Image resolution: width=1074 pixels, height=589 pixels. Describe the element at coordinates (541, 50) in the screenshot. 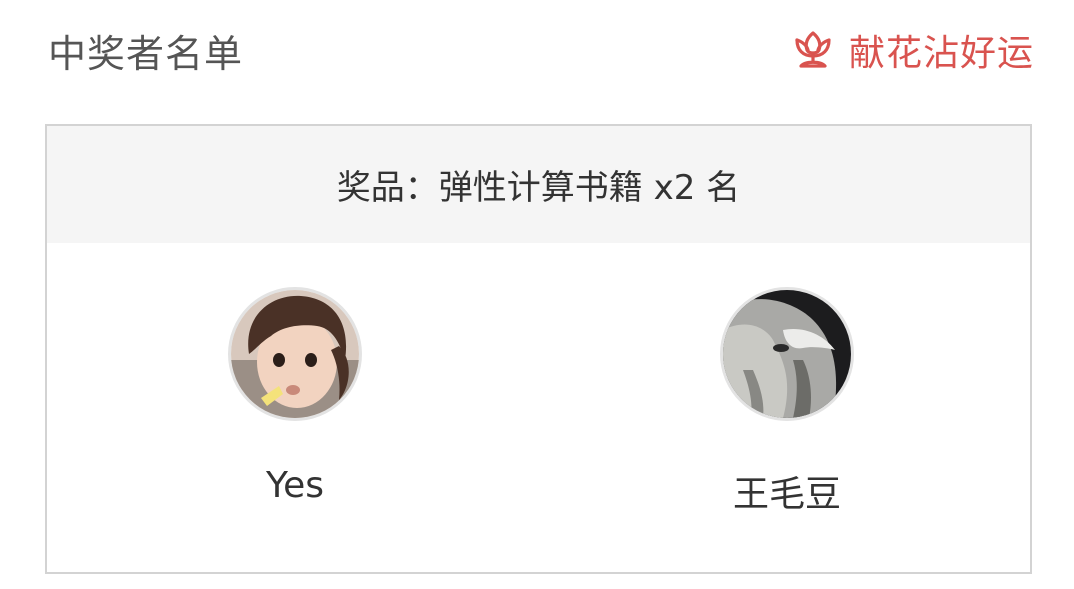

I see `header: 中奖者名单 献花沾好运` at that location.